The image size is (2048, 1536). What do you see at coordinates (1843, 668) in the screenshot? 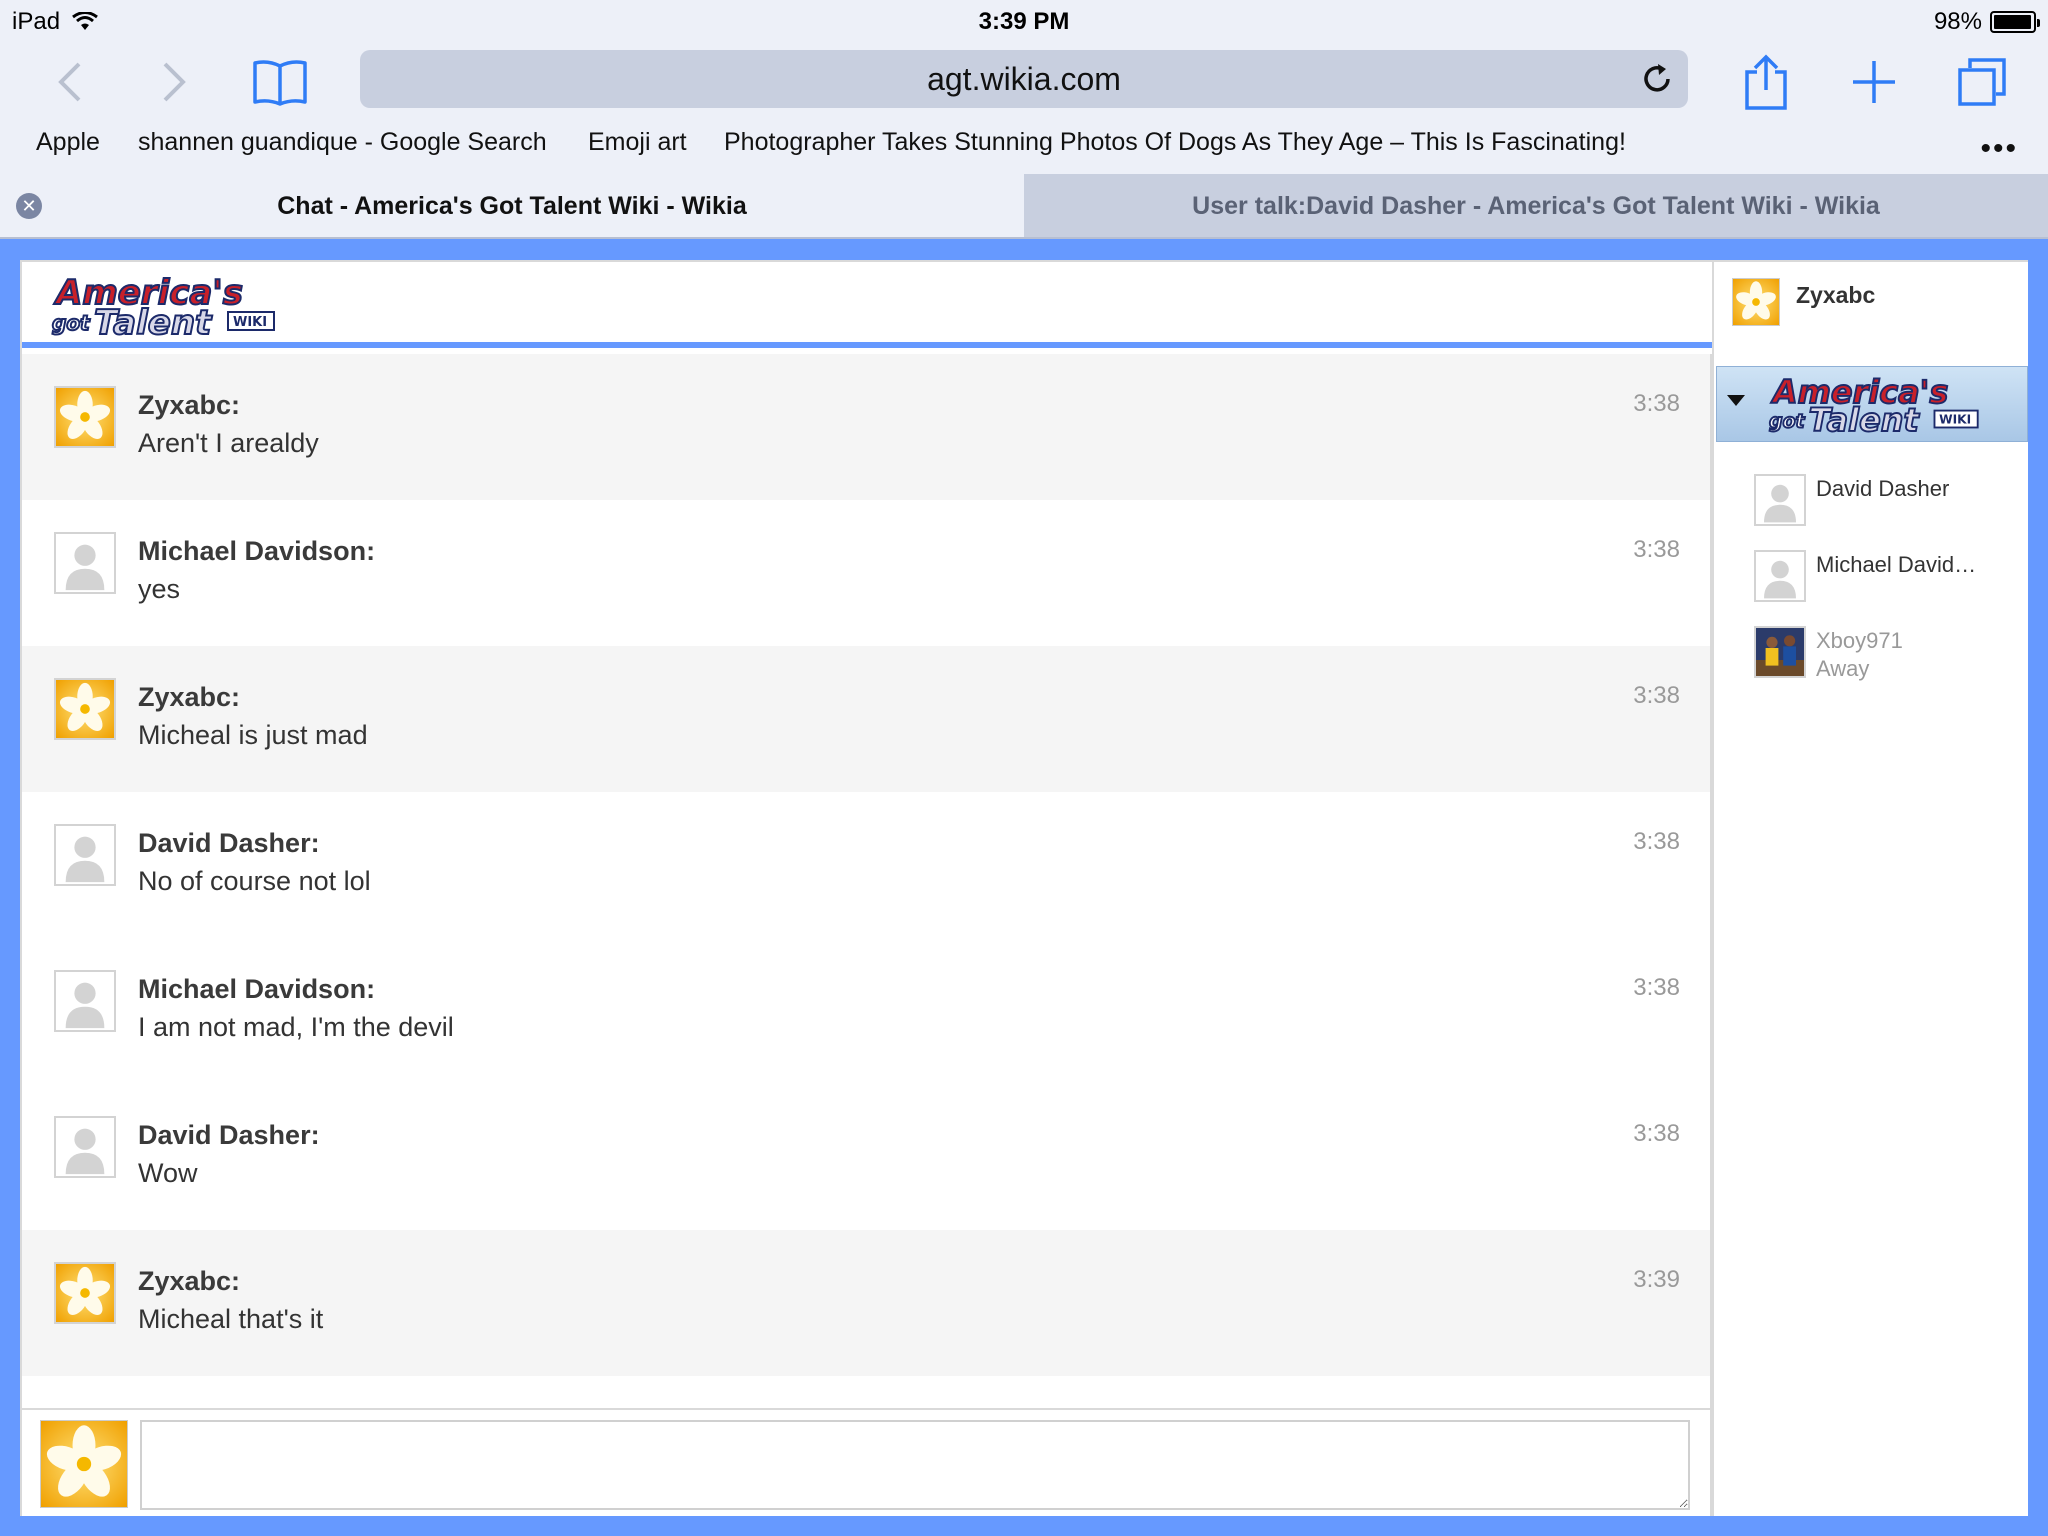
I see `user-status: Away` at bounding box center [1843, 668].